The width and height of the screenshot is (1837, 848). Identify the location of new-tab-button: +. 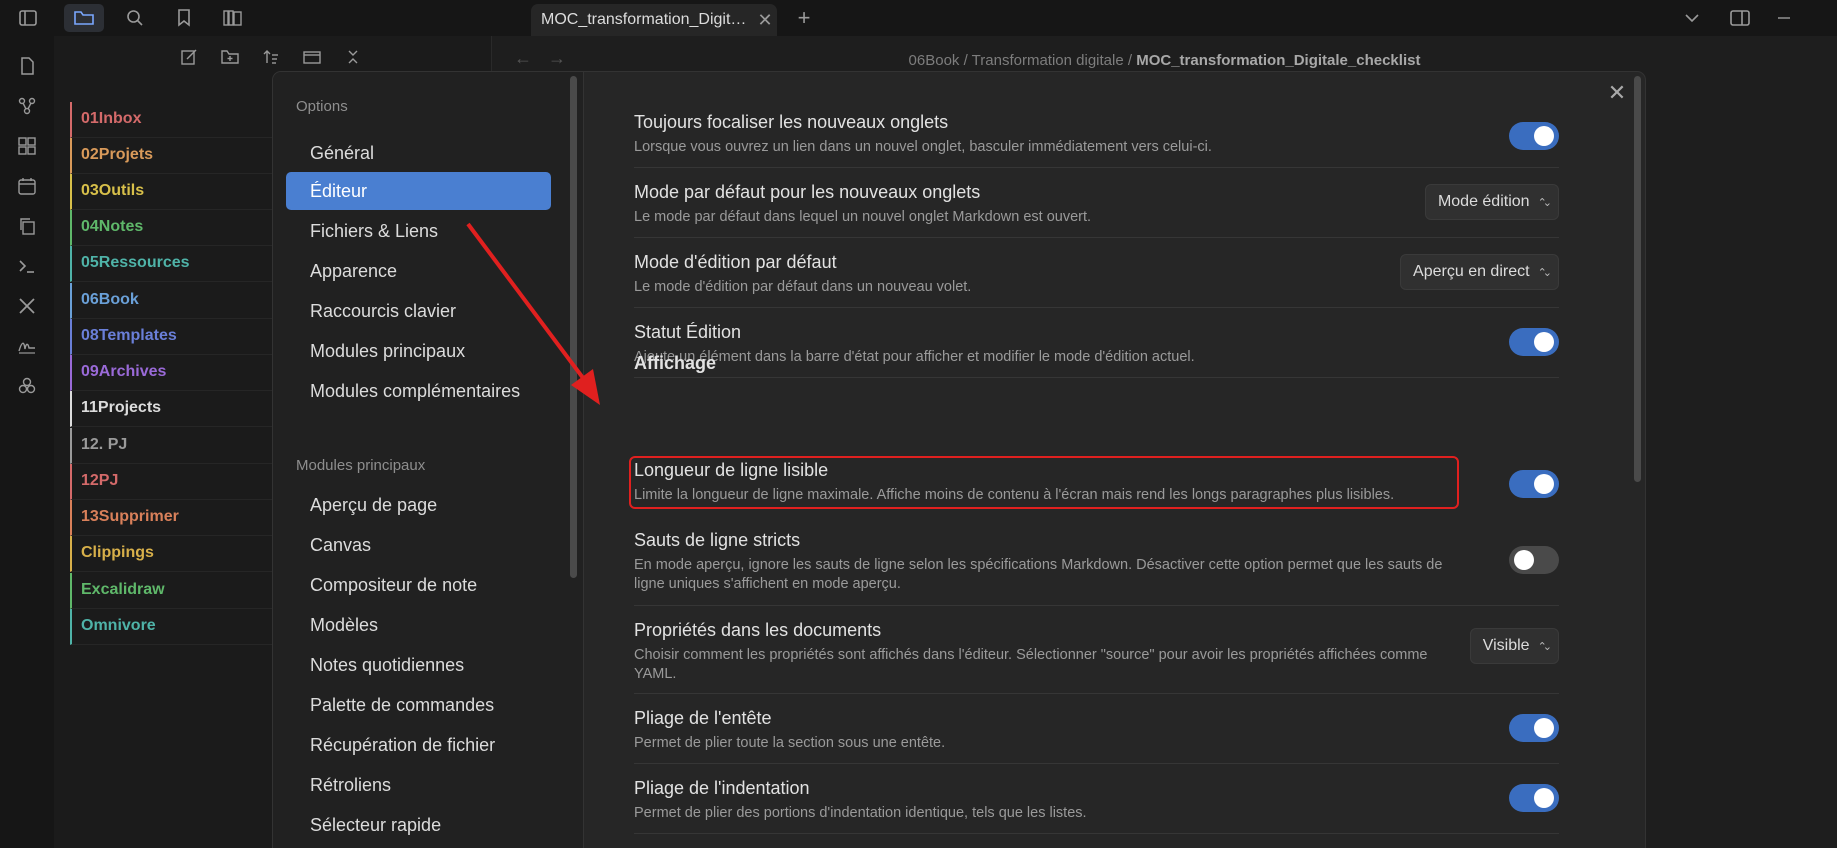
(804, 18).